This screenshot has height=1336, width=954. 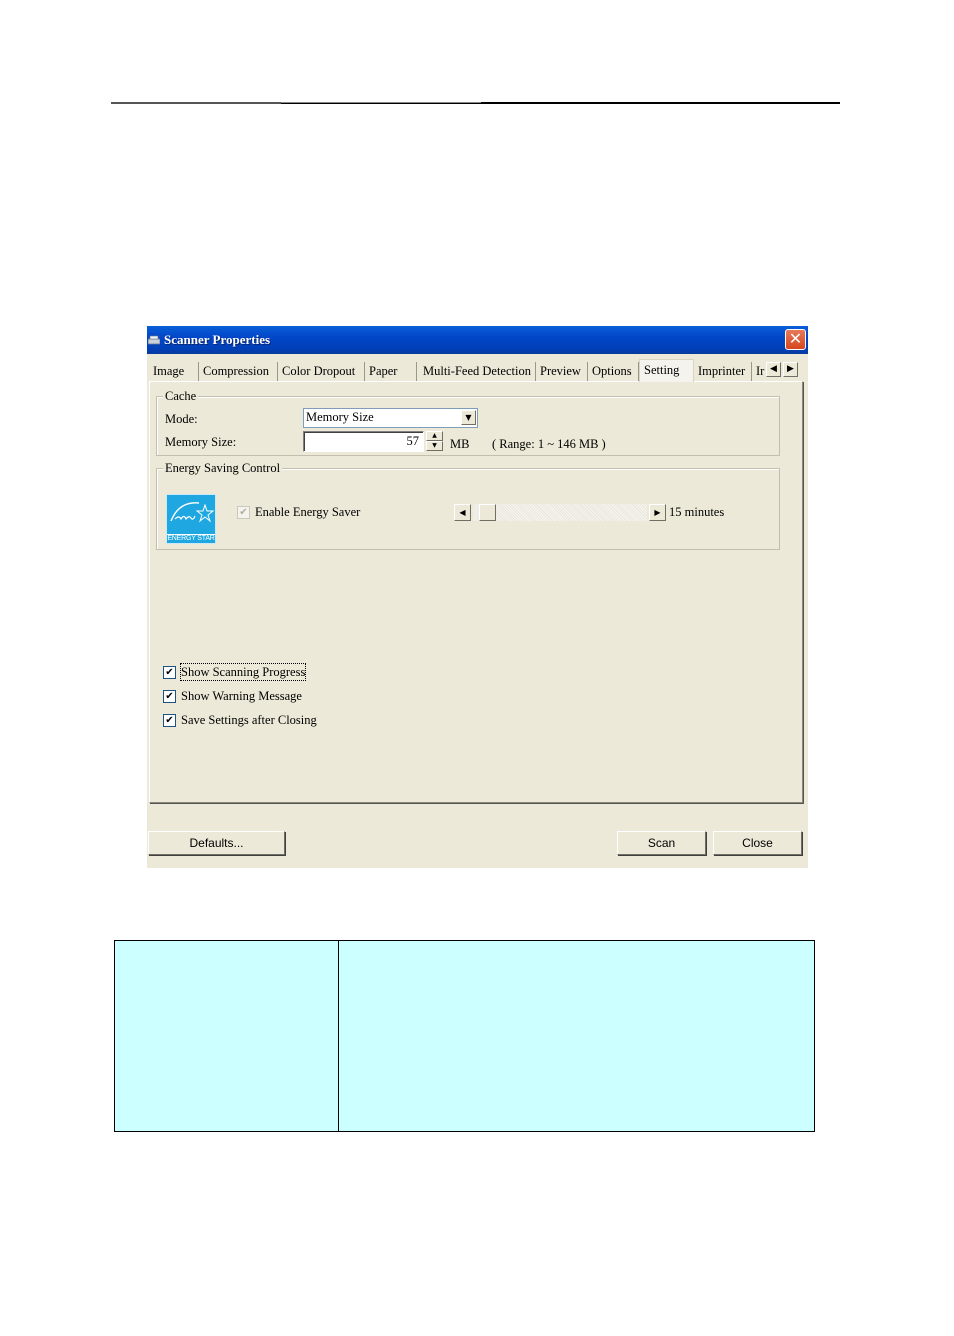 I want to click on window-title: Scanner Properties, so click(x=217, y=339).